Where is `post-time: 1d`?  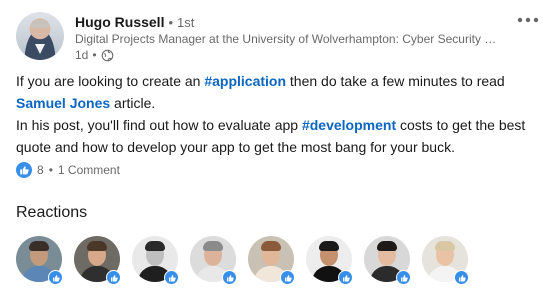 post-time: 1d is located at coordinates (82, 55).